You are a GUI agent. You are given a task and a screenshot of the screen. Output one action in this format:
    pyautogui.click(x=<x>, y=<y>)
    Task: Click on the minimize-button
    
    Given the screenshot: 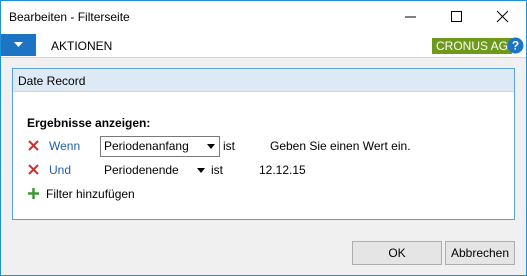 What is the action you would take?
    pyautogui.click(x=410, y=16)
    